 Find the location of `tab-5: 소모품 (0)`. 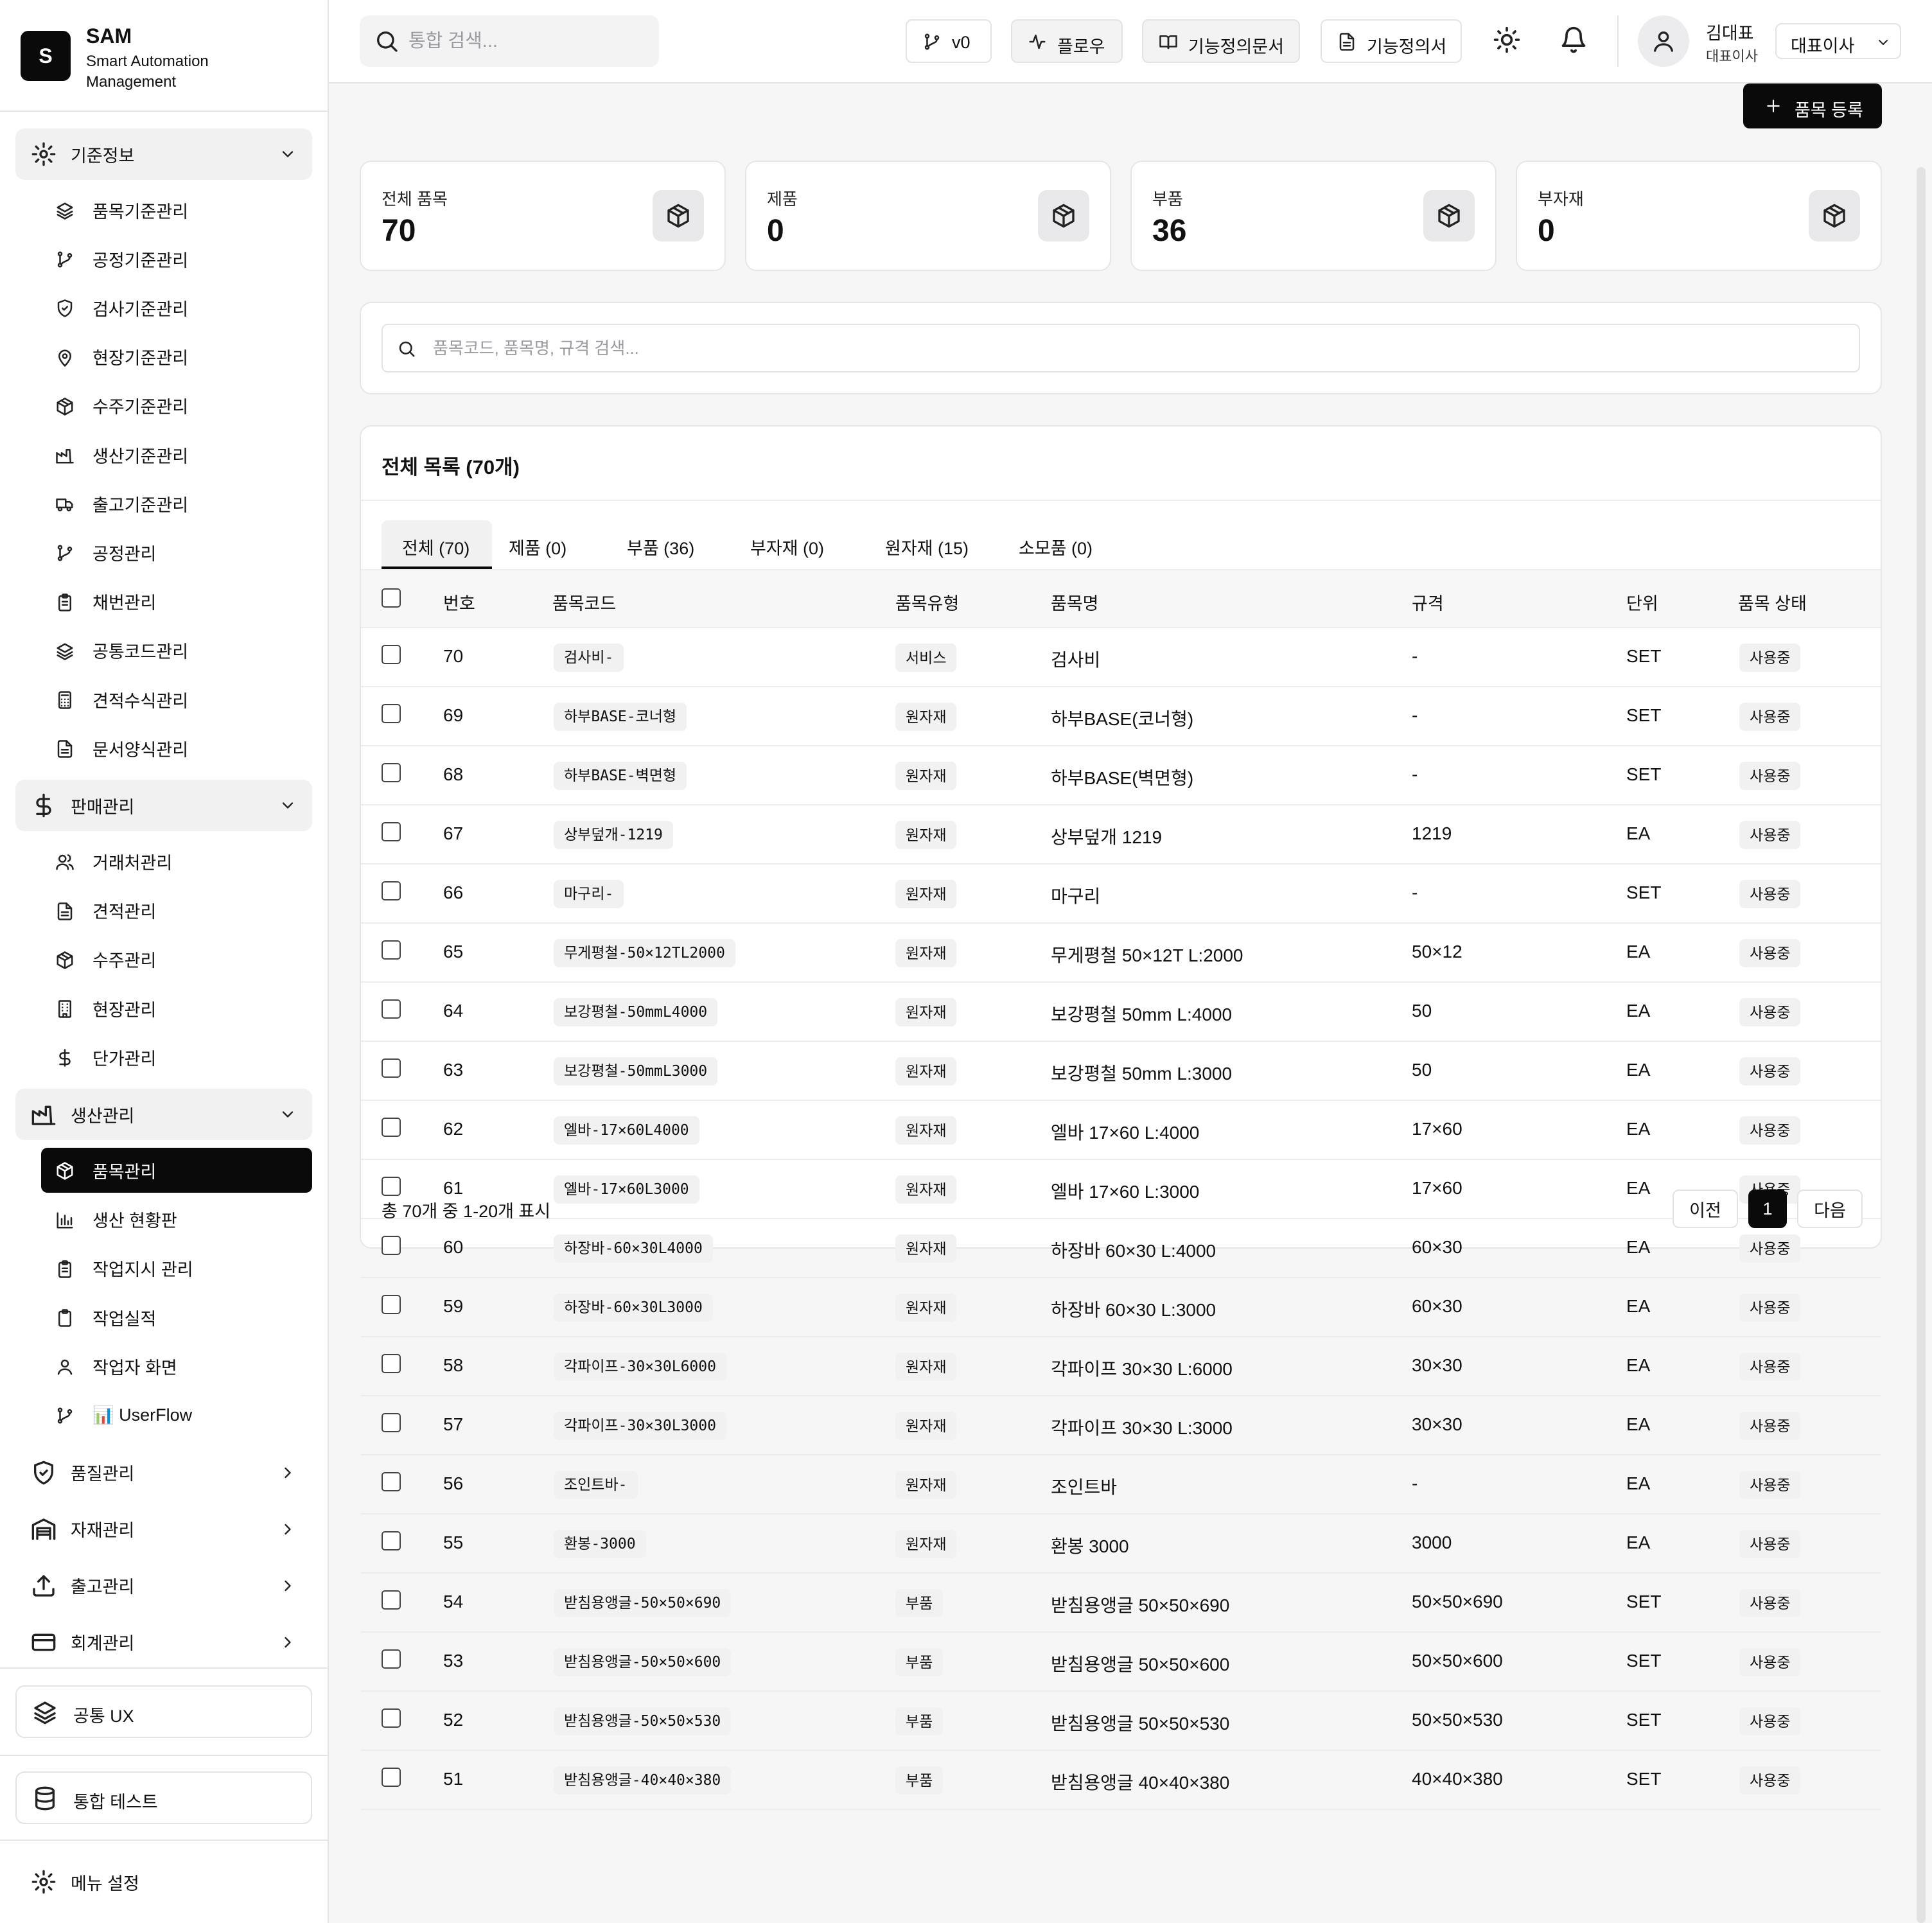

tab-5: 소모품 (0) is located at coordinates (1051, 544).